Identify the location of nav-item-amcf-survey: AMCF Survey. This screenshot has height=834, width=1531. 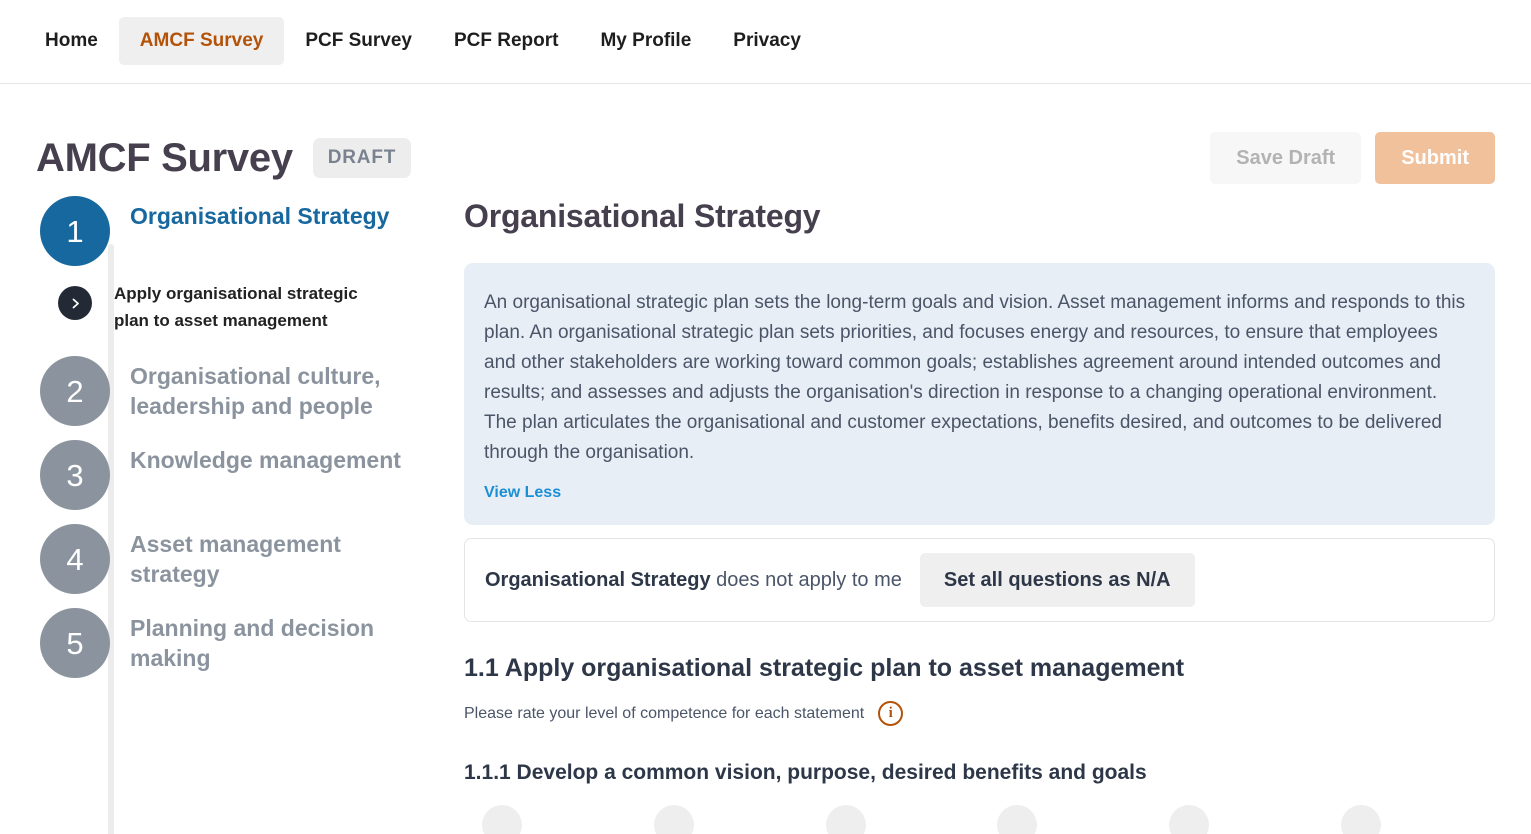
(201, 41).